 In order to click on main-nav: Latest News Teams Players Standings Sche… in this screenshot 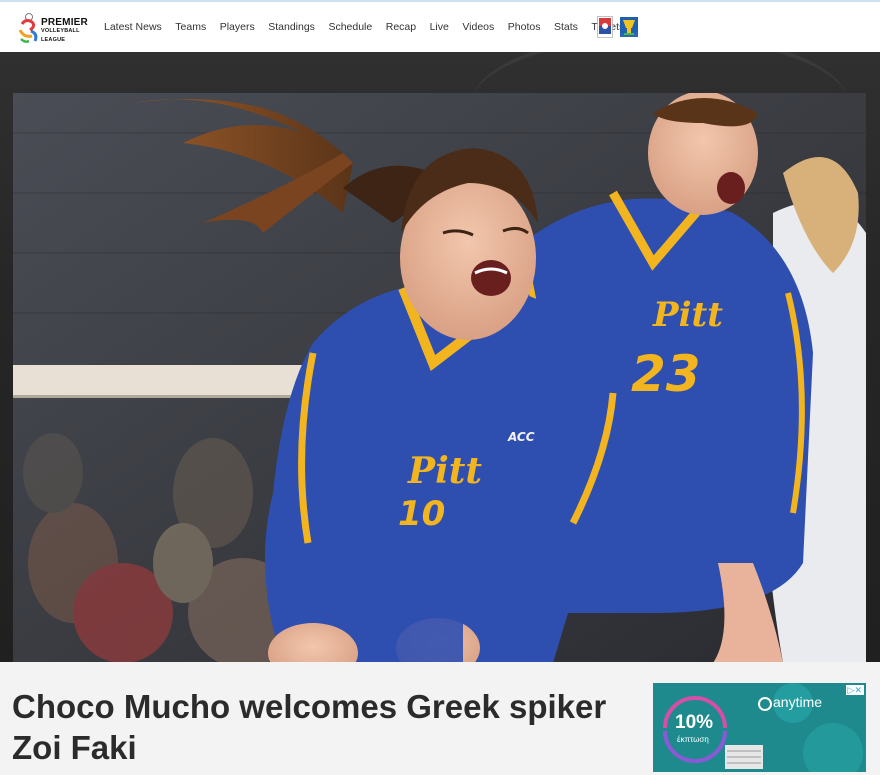, I will do `click(371, 27)`.